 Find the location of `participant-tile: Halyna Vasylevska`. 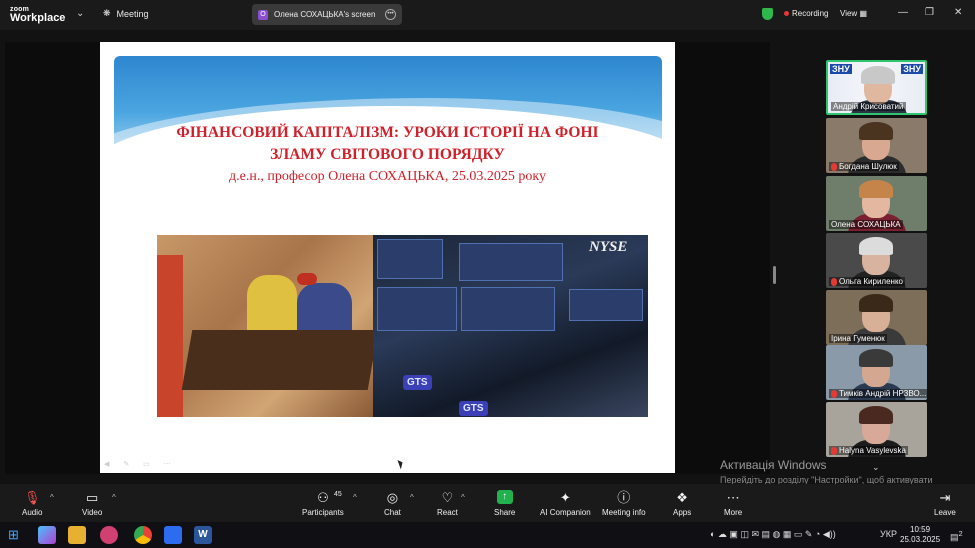

participant-tile: Halyna Vasylevska is located at coordinates (876, 429).